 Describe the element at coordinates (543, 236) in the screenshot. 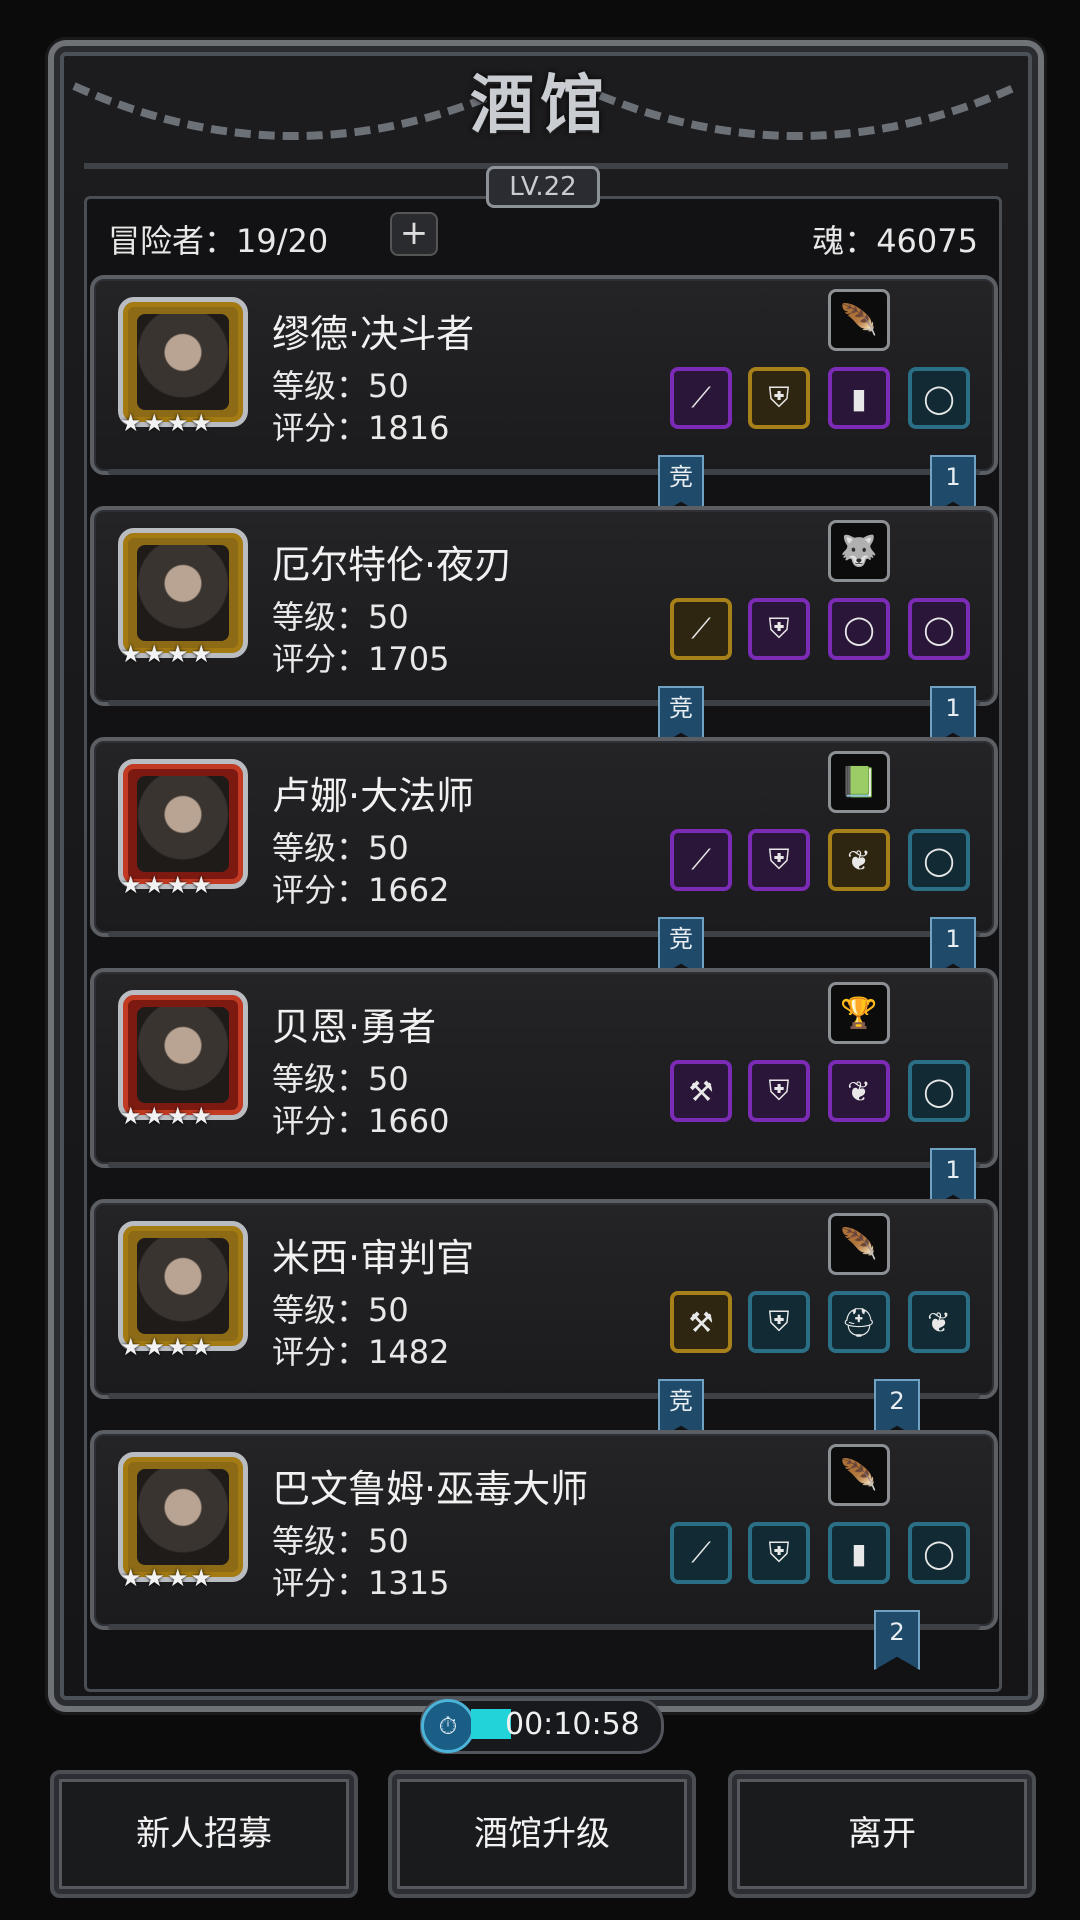

I see `top-bar: 冒险者：19/20 + 魂：46075` at that location.